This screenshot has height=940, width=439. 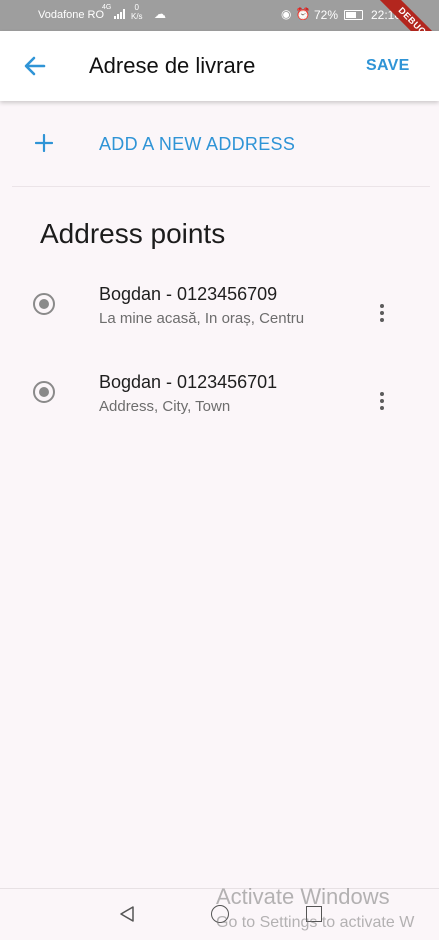 What do you see at coordinates (202, 318) in the screenshot?
I see `address-detail: La mine acasă, In oraș, Centru` at bounding box center [202, 318].